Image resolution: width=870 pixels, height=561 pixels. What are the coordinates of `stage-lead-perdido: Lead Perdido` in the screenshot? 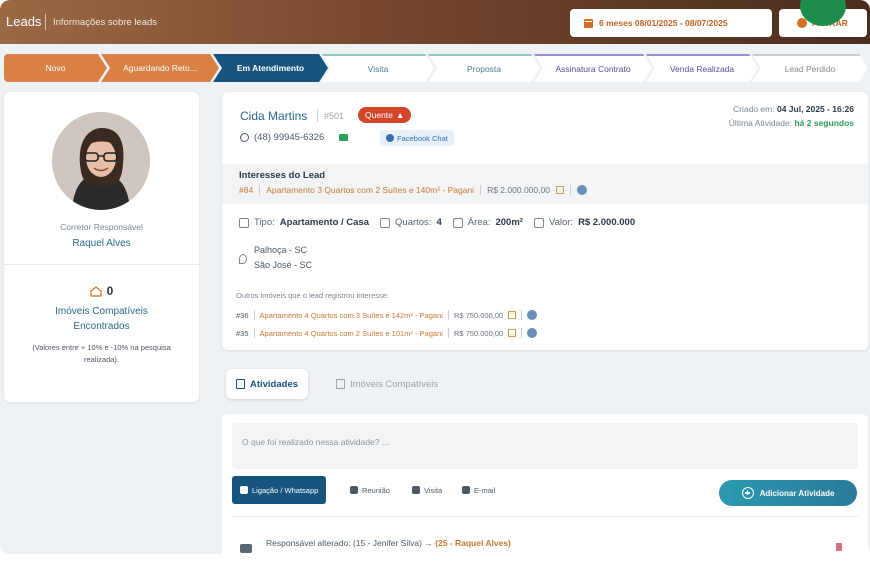 It's located at (810, 68).